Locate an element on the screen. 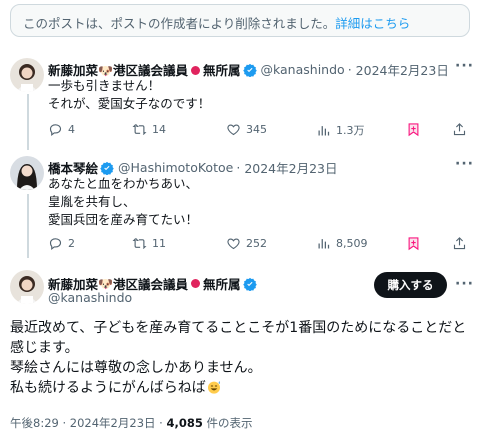 The height and width of the screenshot is (436, 480). tweet-line: 愛国兵団を産み育てたい！ is located at coordinates (123, 219).